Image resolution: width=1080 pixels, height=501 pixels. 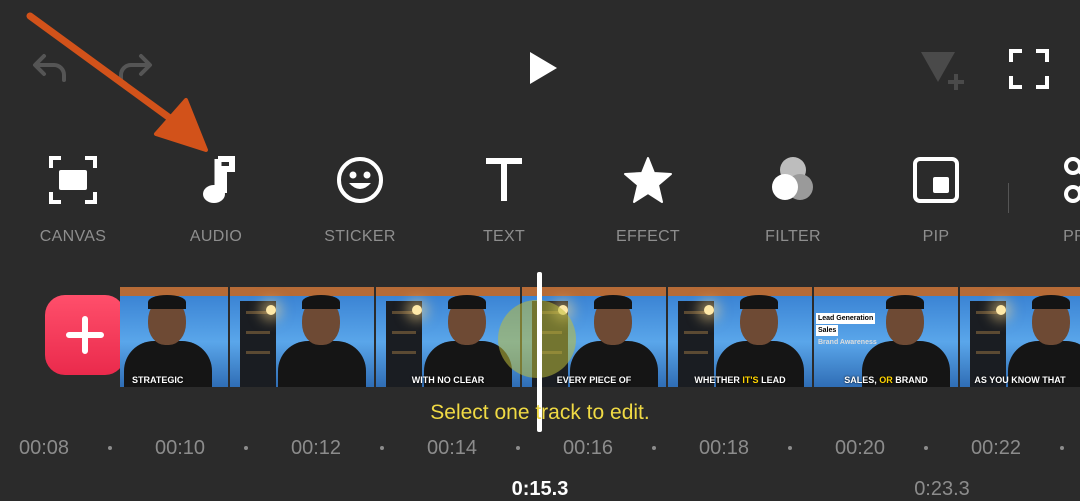 I want to click on total-duration: 0:23.3, so click(x=942, y=489).